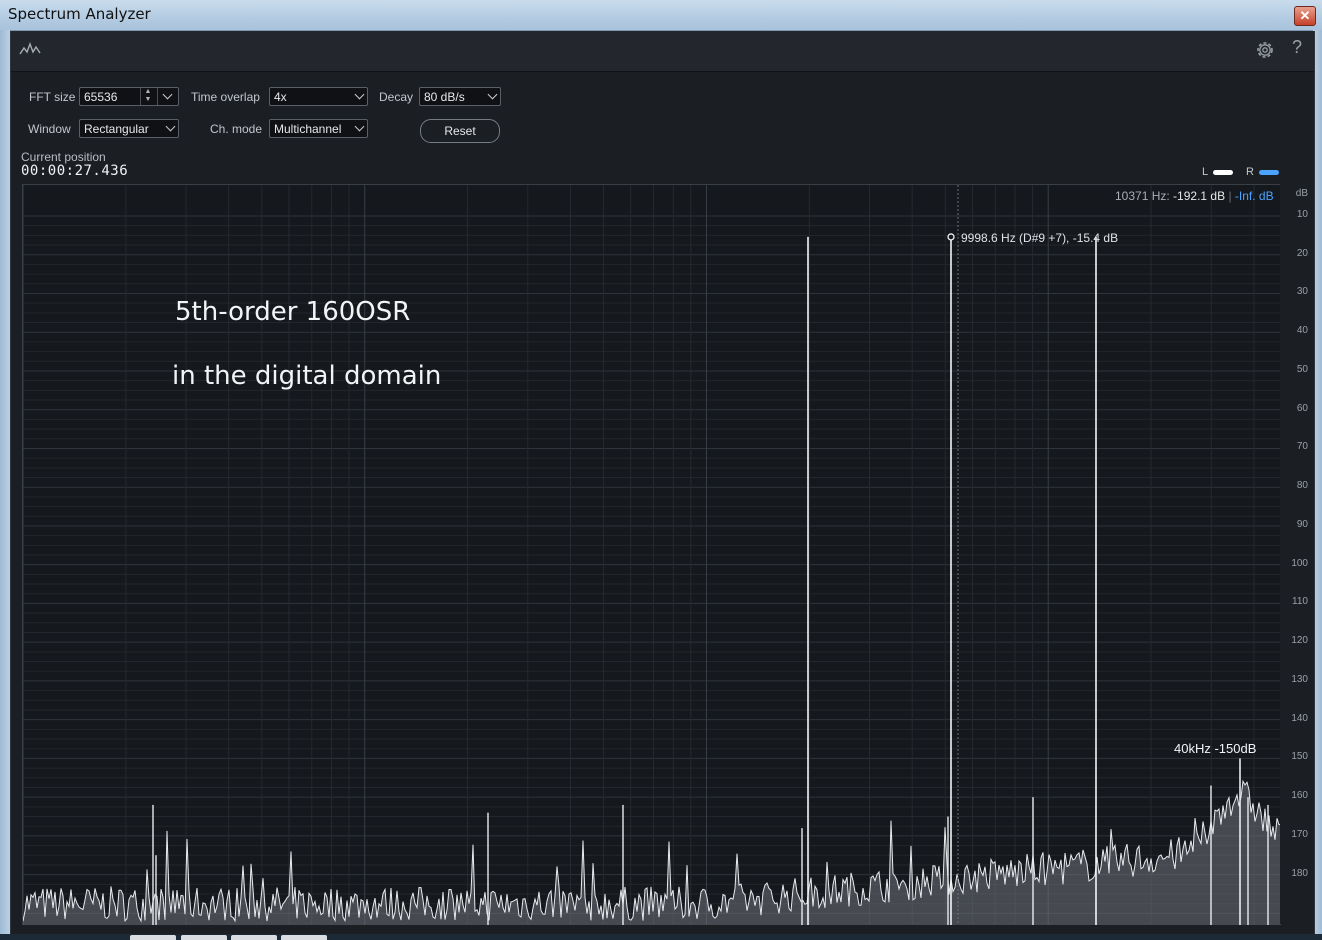  Describe the element at coordinates (1302, 524) in the screenshot. I see `db-tick-label: 90` at that location.